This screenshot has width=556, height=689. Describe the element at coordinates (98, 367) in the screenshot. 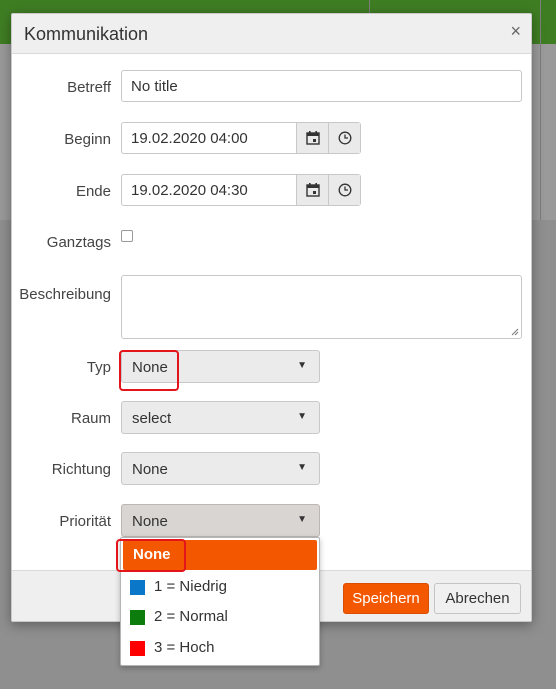

I see `type-label: Typ` at that location.